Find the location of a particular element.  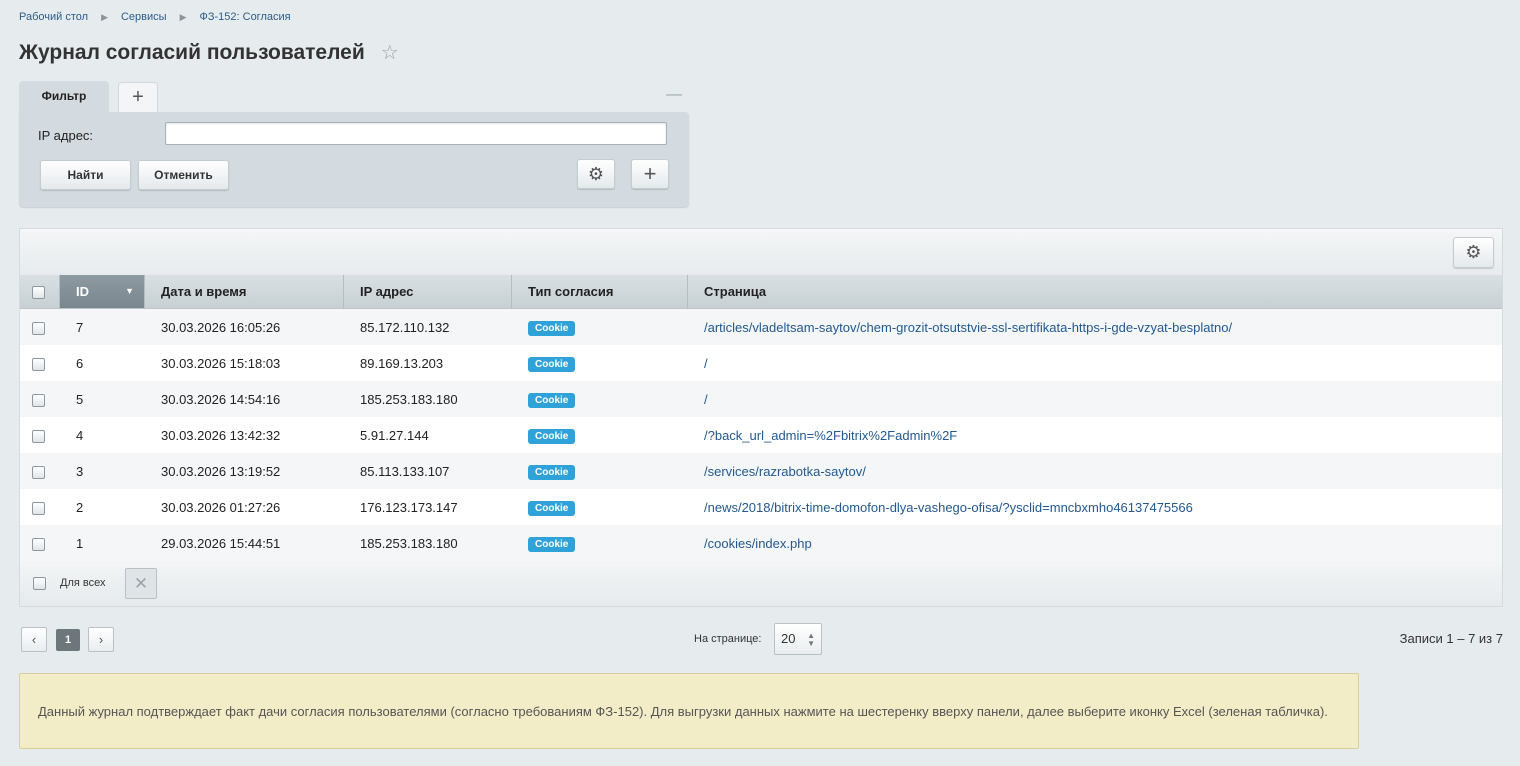

grid-settings-button: ⚙ is located at coordinates (1473, 252).